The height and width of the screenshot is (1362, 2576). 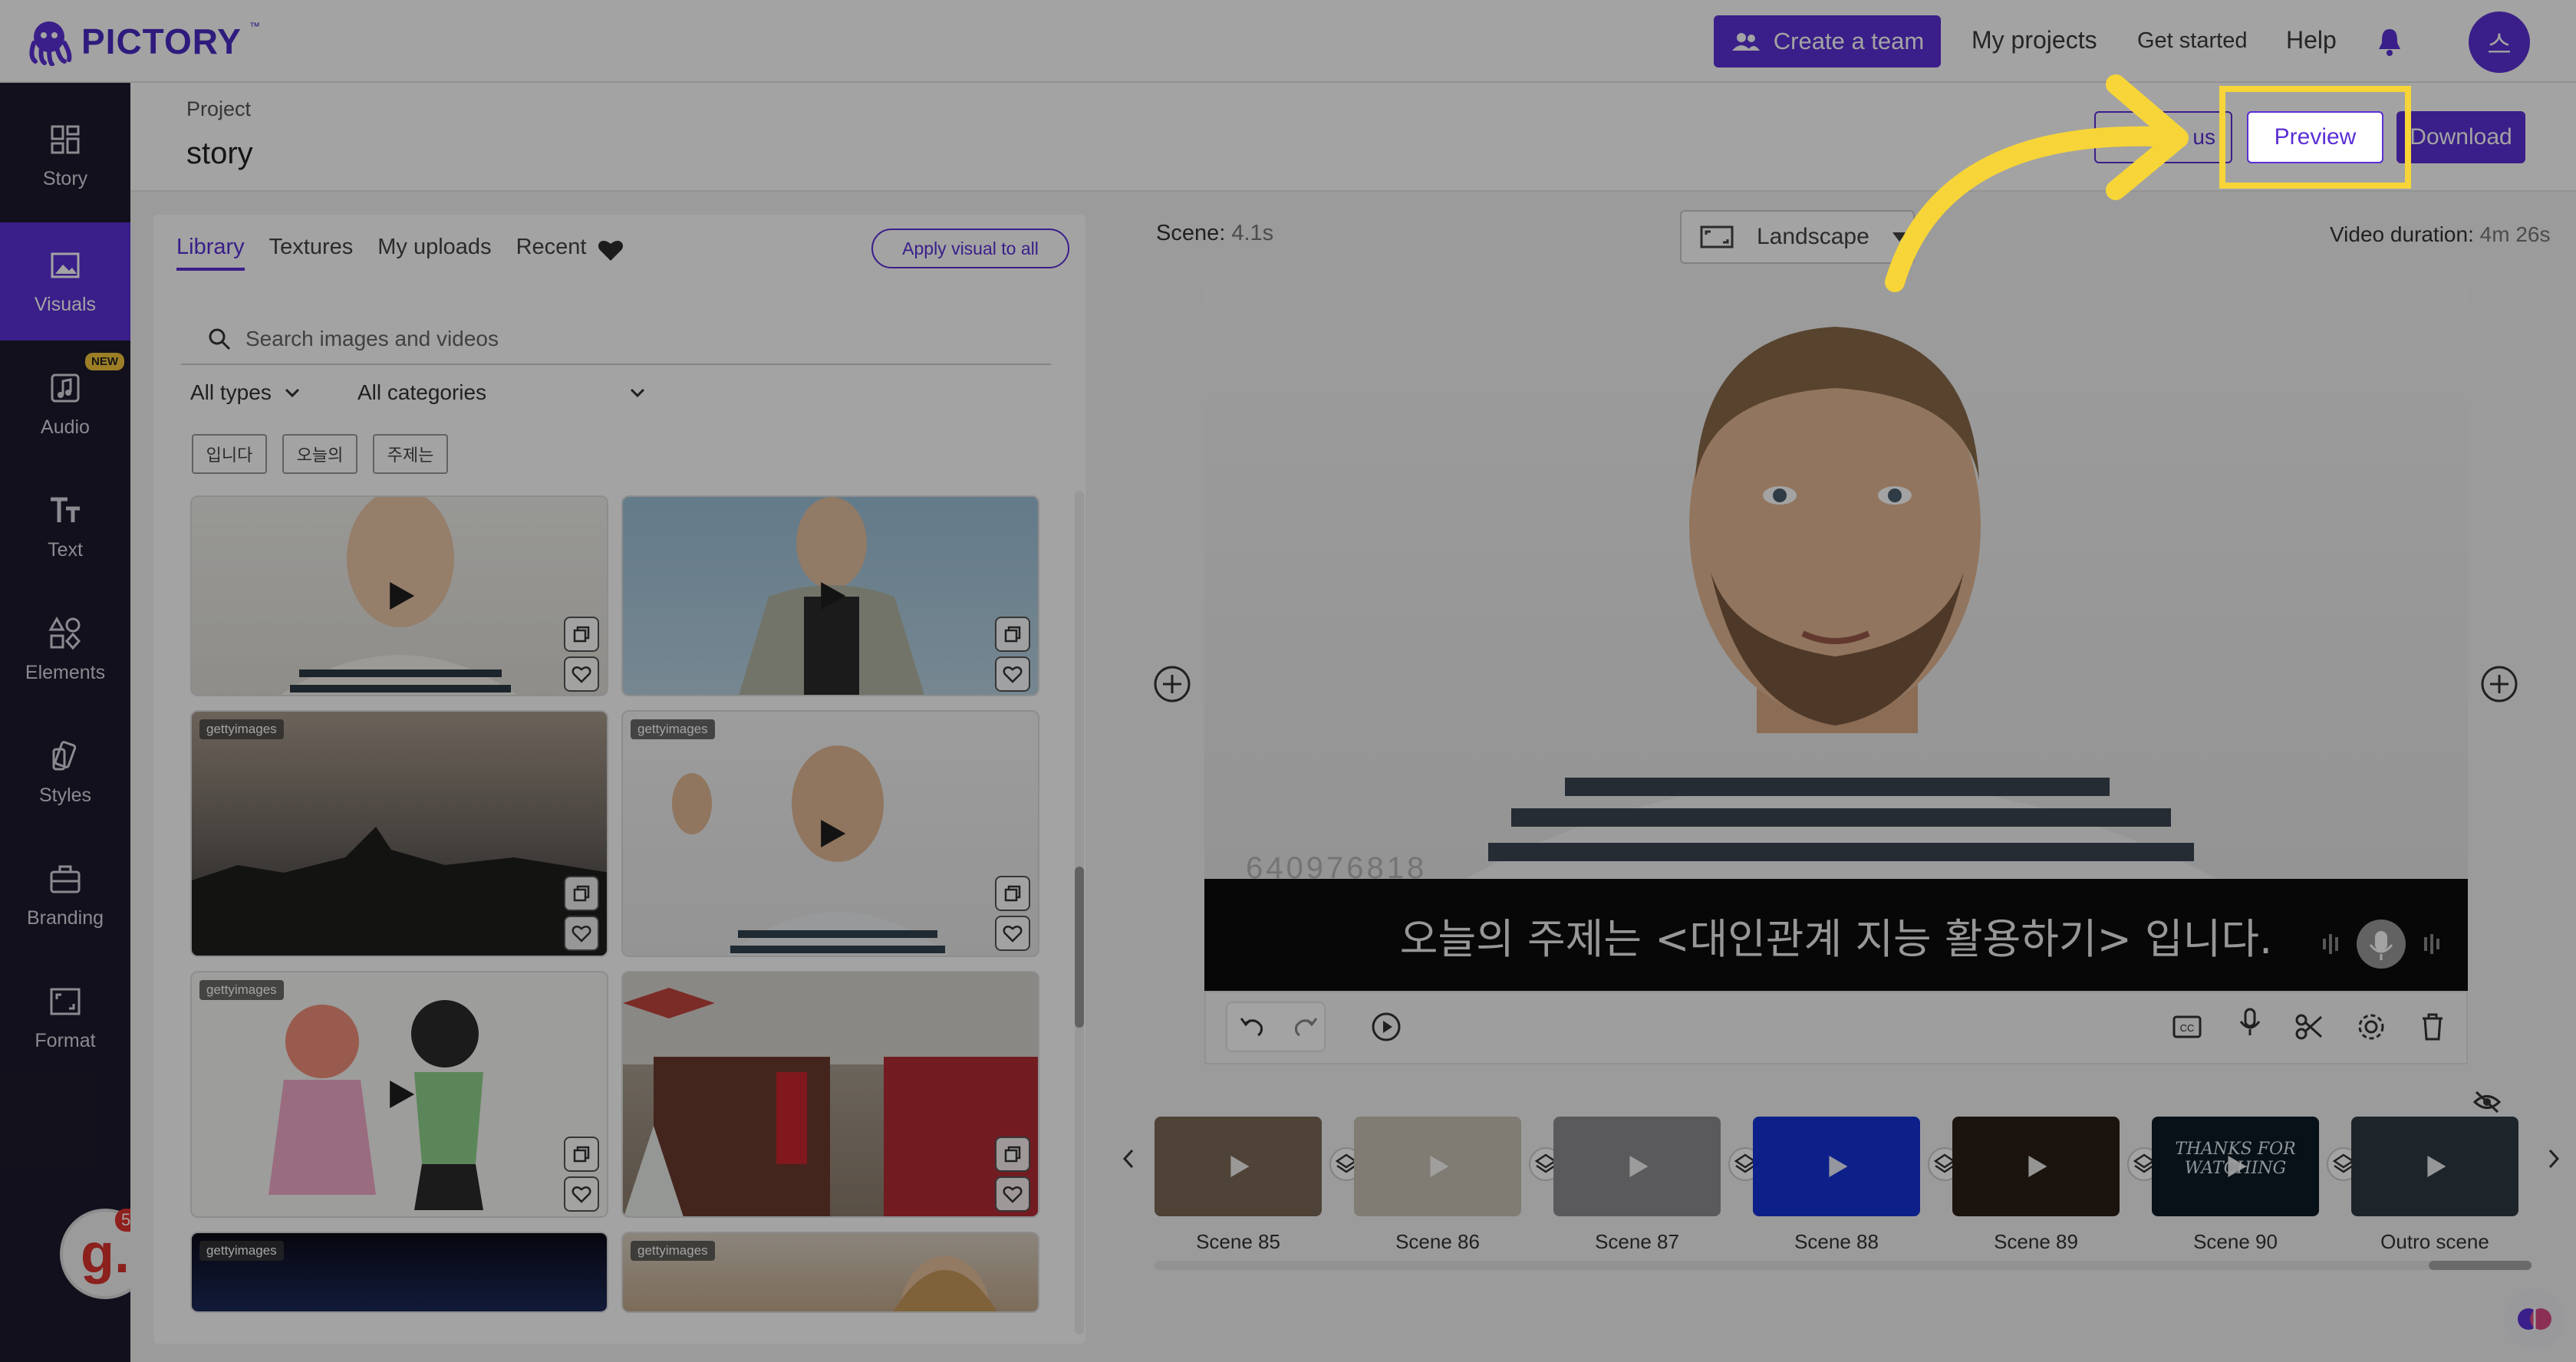 What do you see at coordinates (1253, 1027) in the screenshot?
I see `undo-icon` at bounding box center [1253, 1027].